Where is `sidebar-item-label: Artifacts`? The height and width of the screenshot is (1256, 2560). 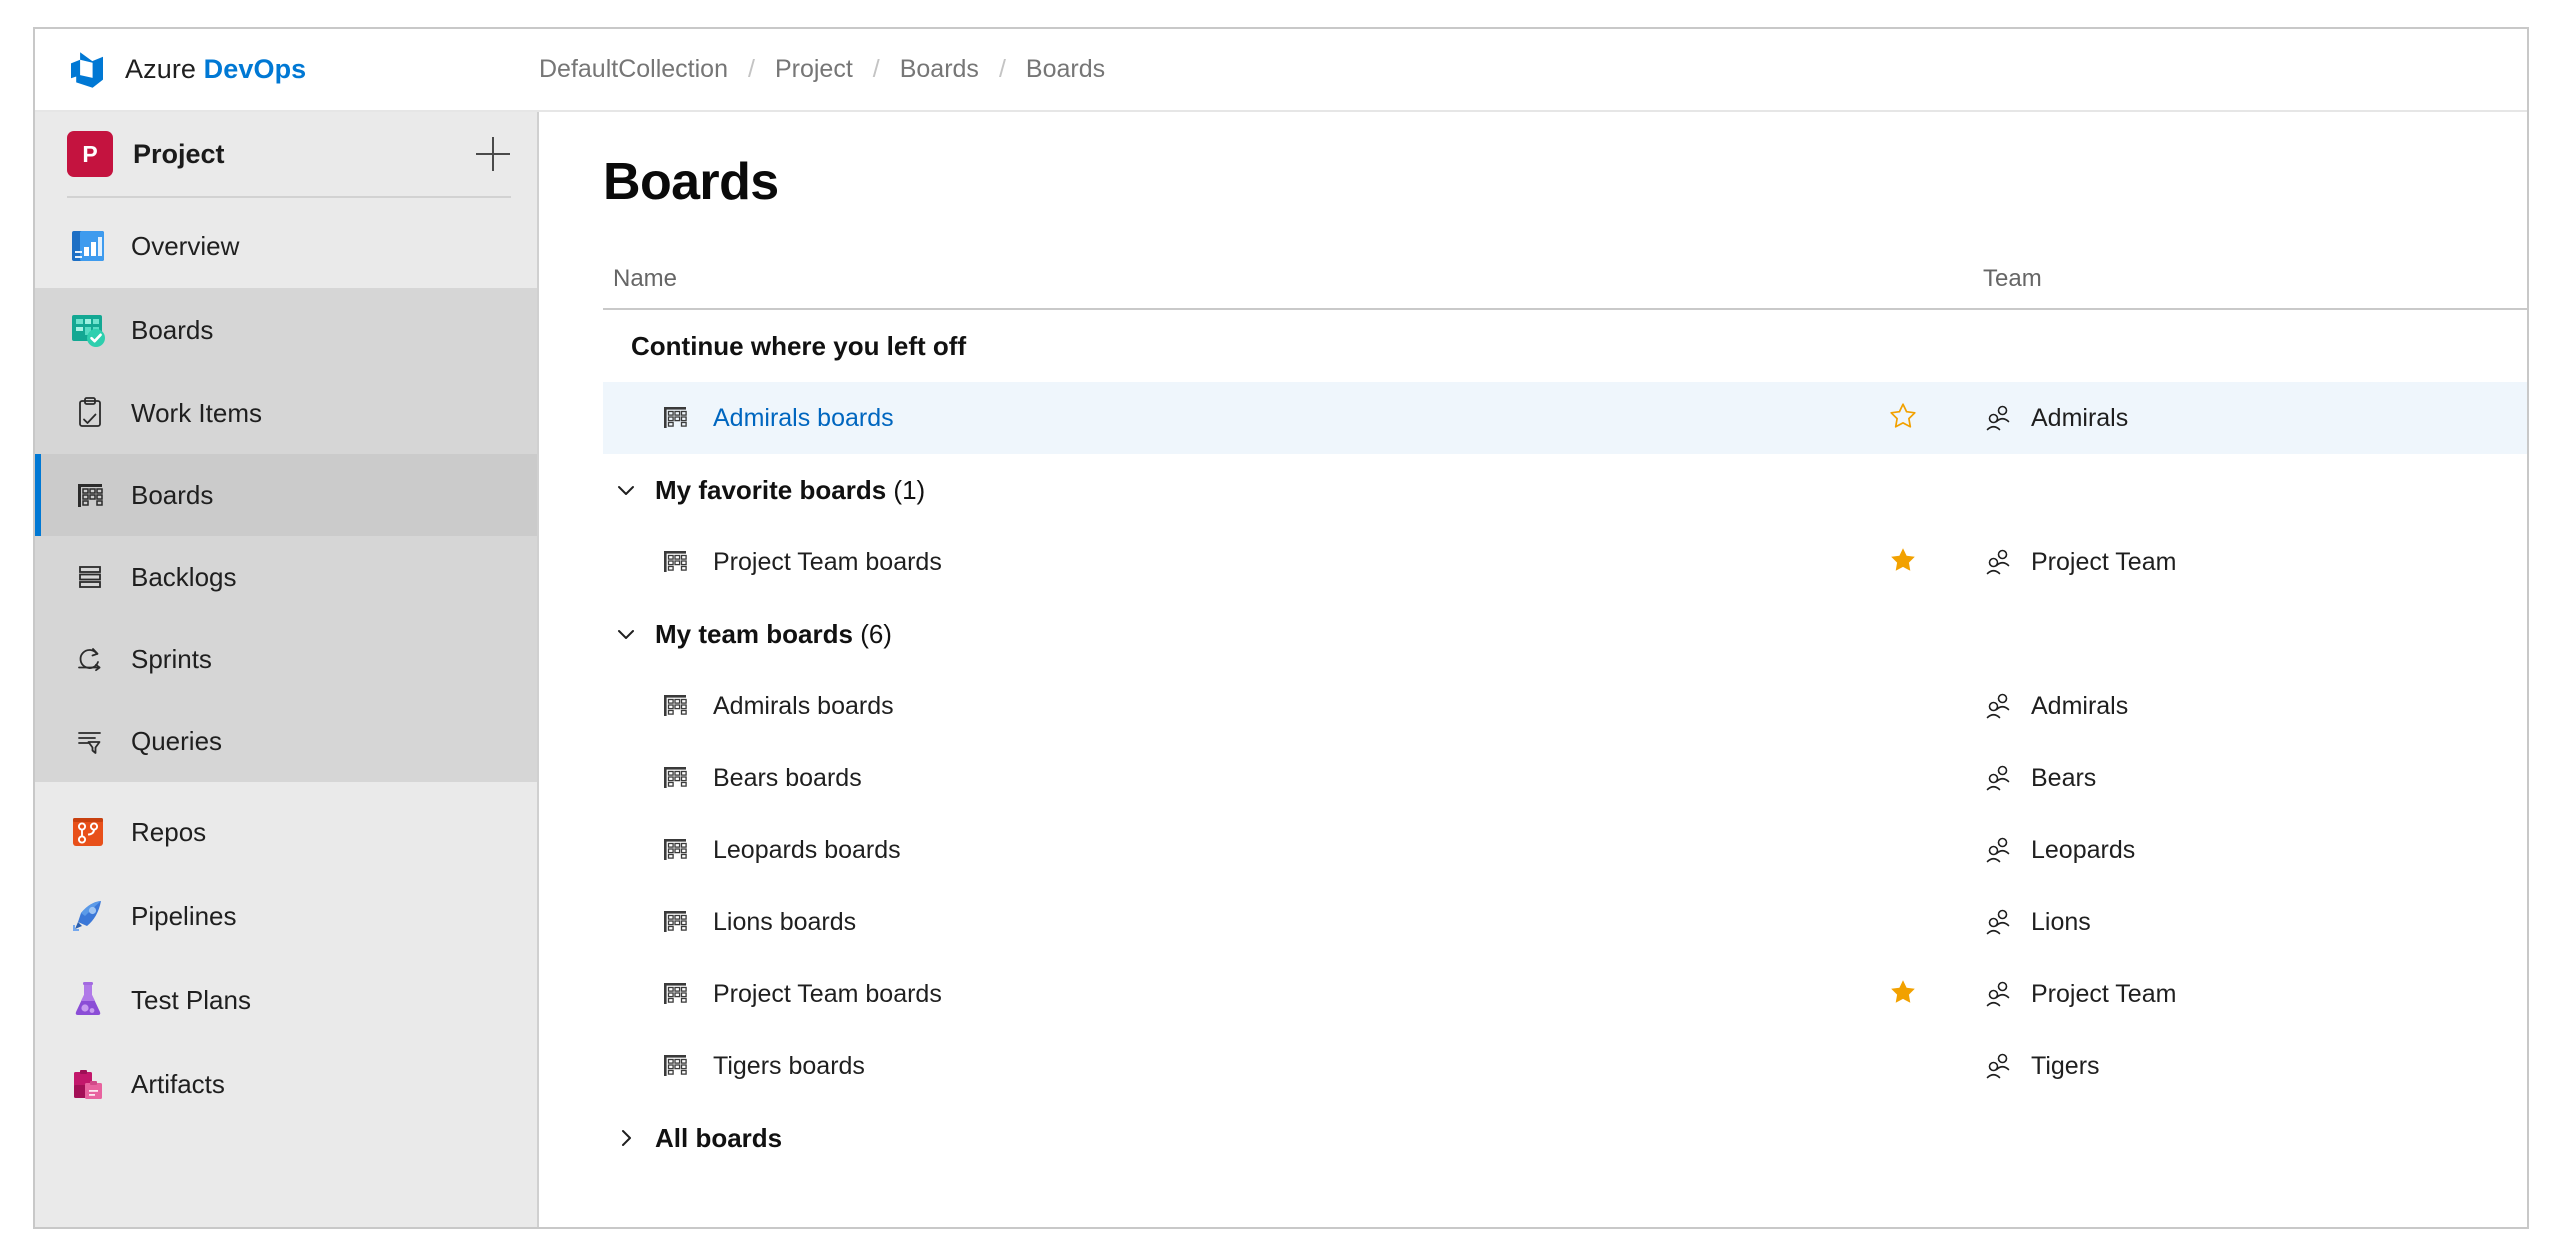
sidebar-item-label: Artifacts is located at coordinates (178, 1083).